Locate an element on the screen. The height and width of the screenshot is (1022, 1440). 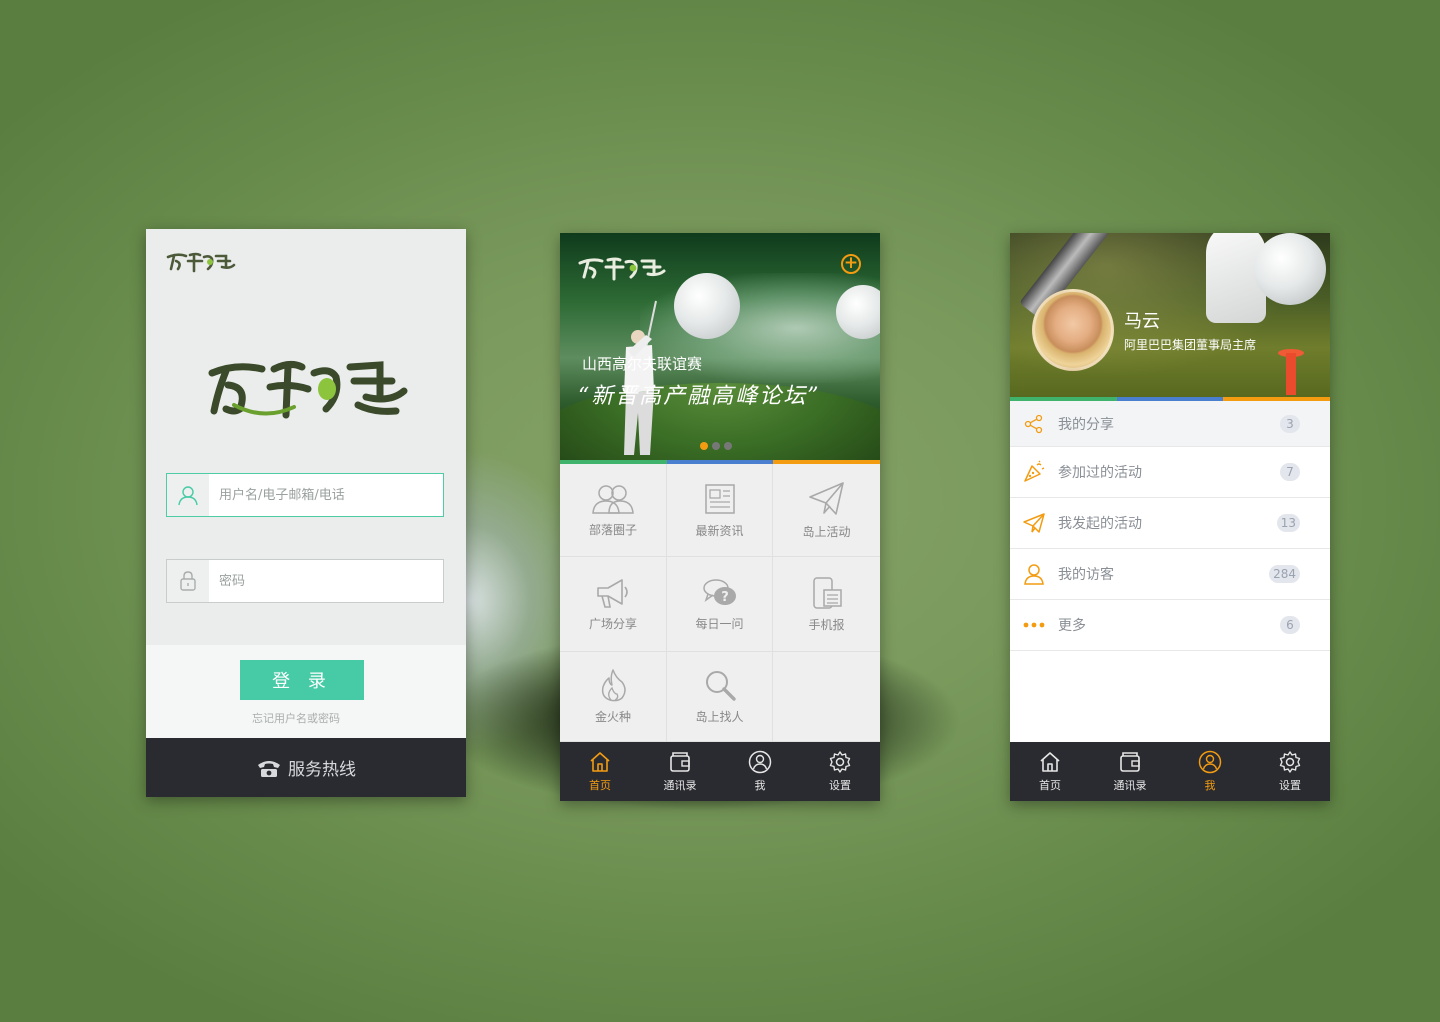
question-bubble-icon: ? is located at coordinates (719, 591).